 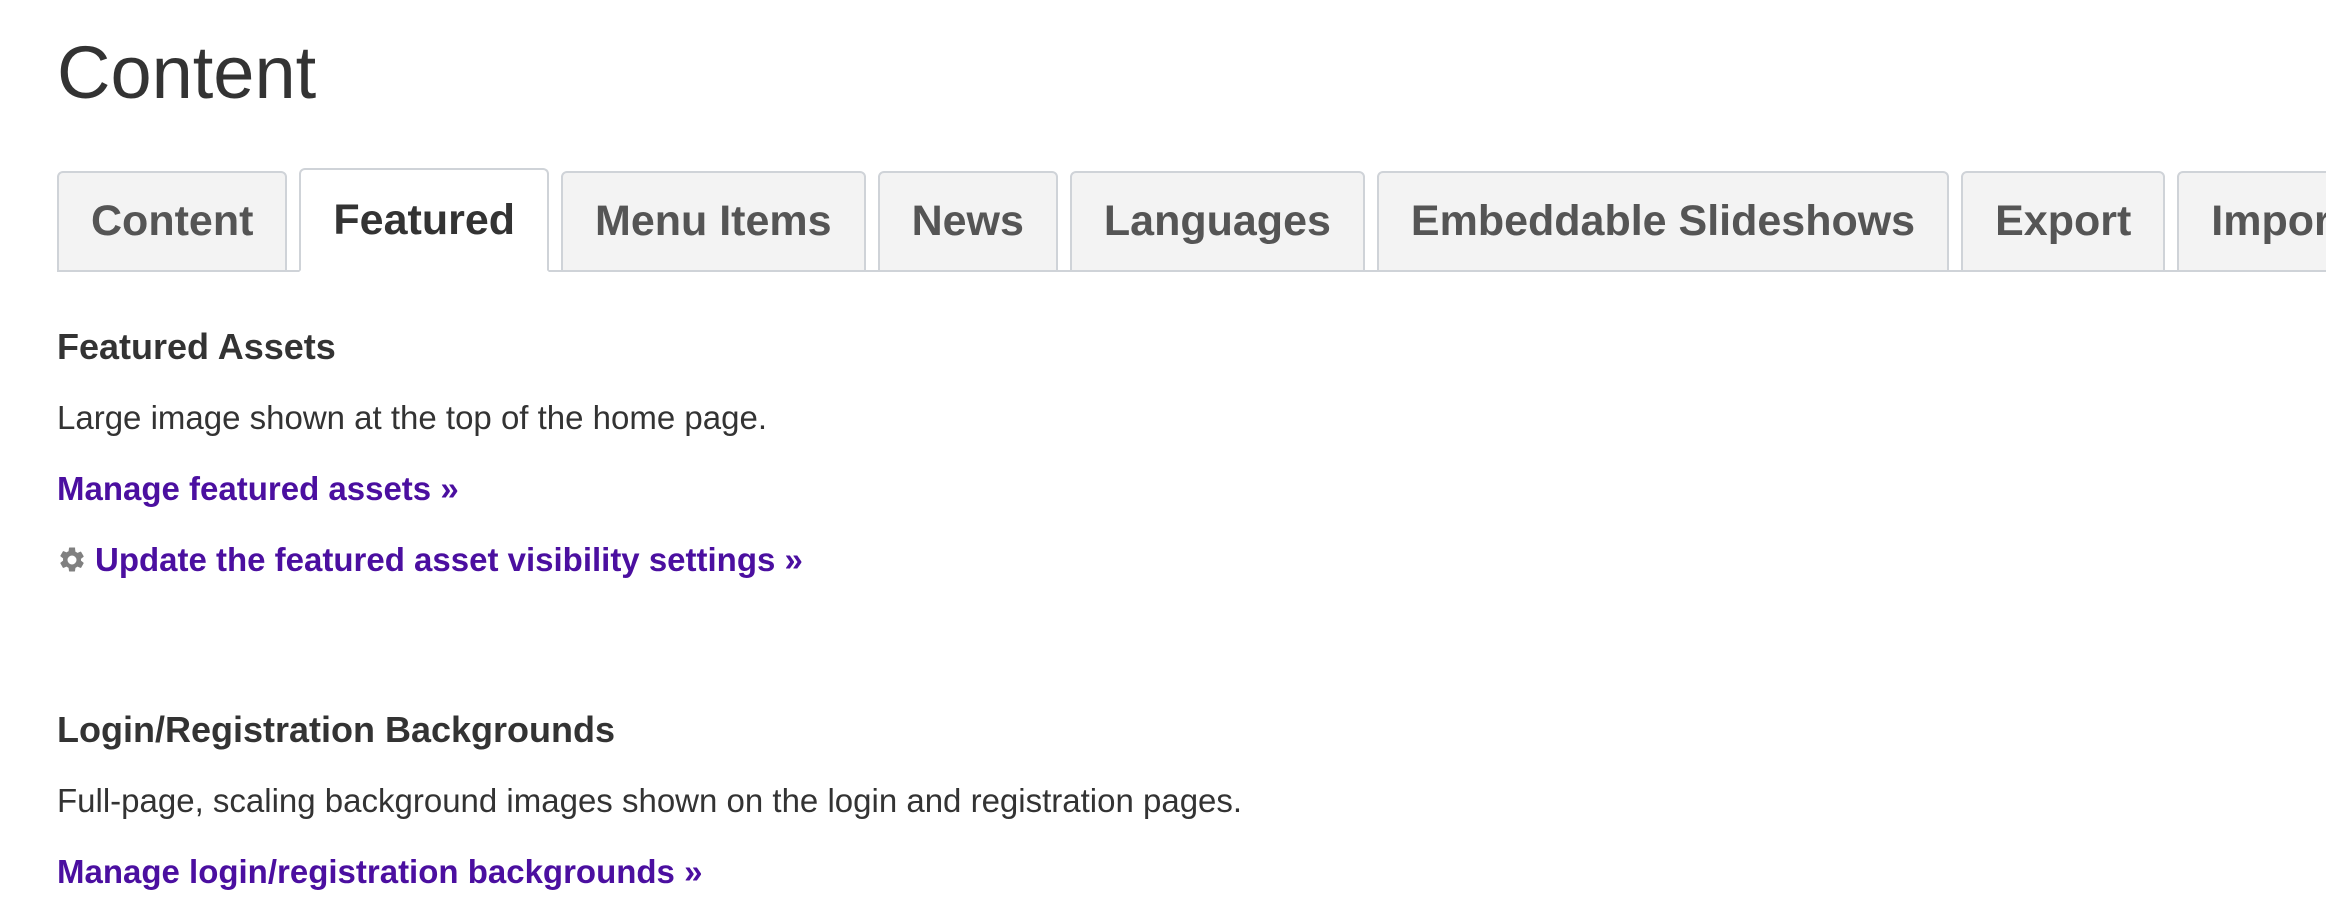 What do you see at coordinates (2063, 221) in the screenshot?
I see `tab-export: Export` at bounding box center [2063, 221].